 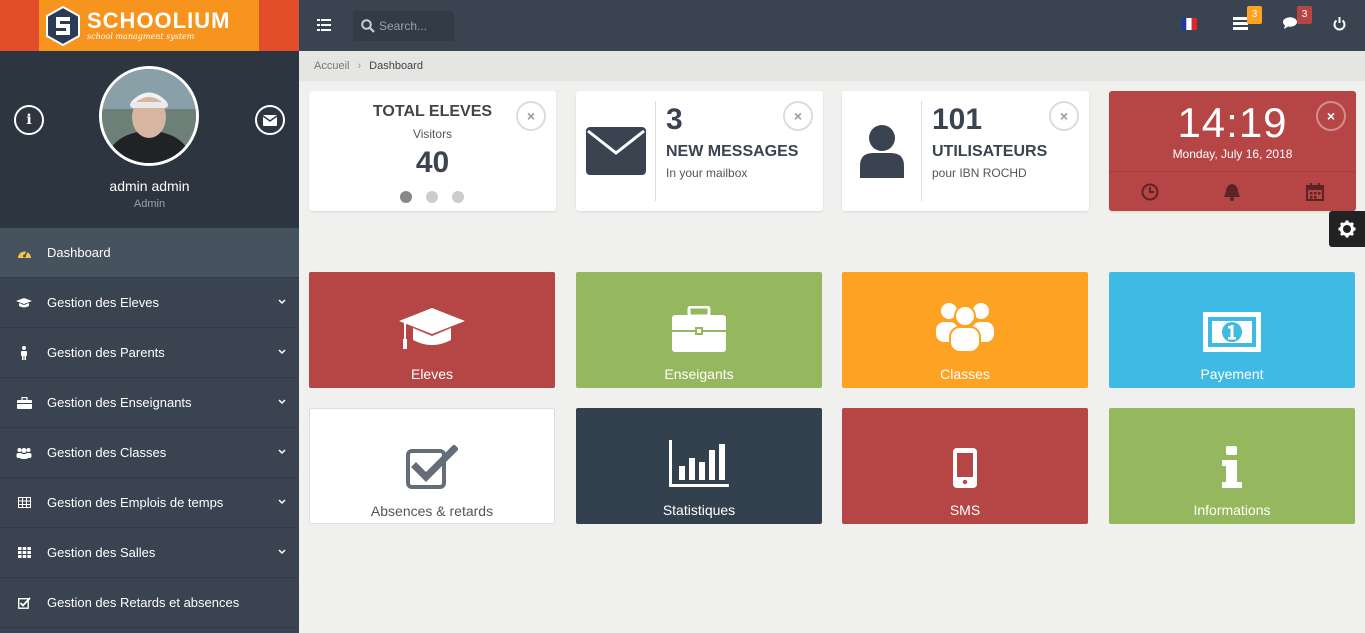 I want to click on clock-button, so click(x=1150, y=191).